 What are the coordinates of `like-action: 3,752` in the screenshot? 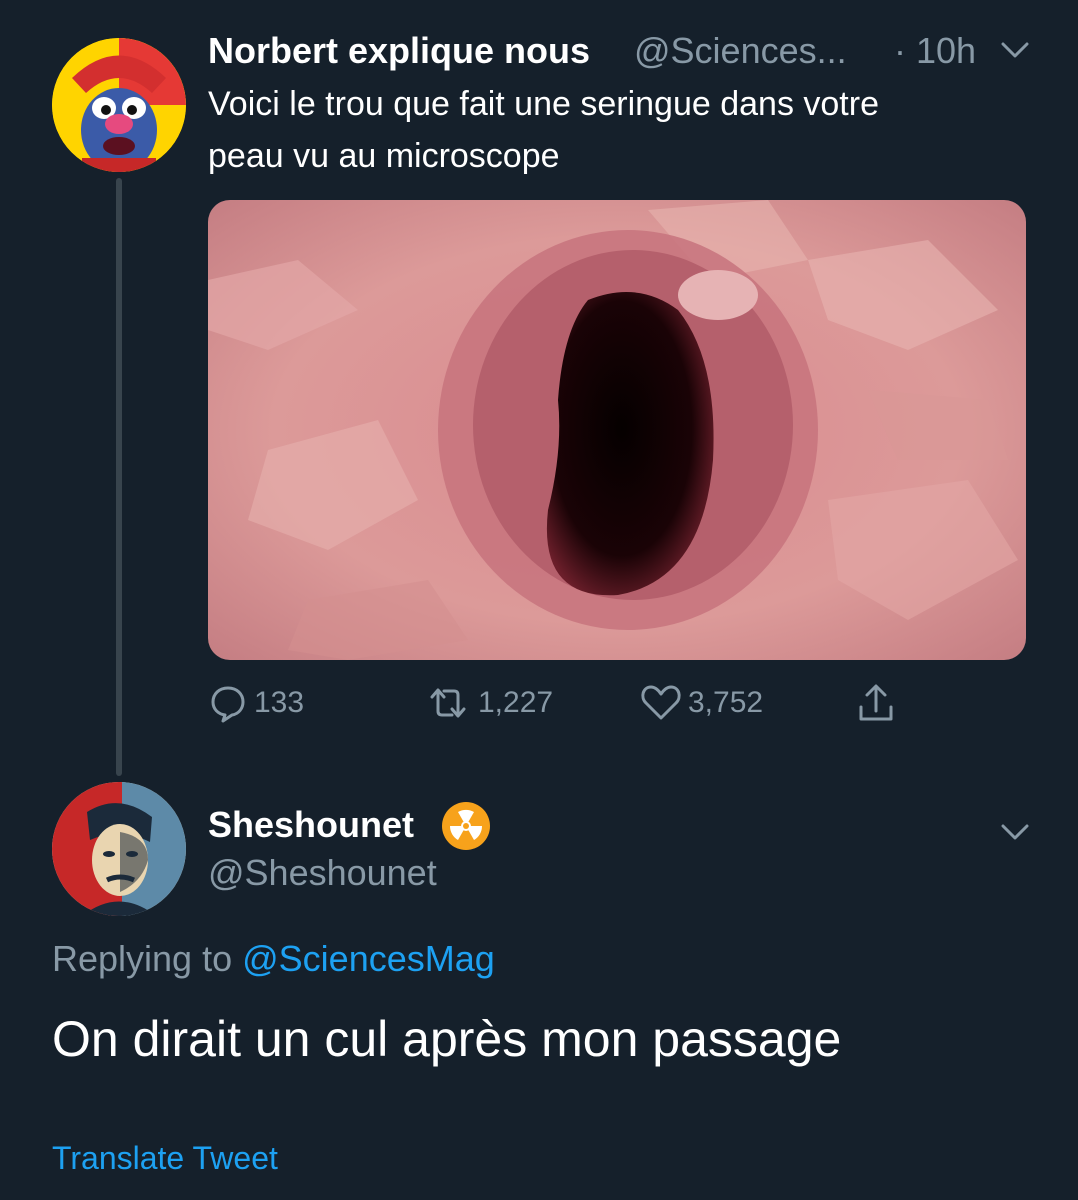 It's located at (701, 703).